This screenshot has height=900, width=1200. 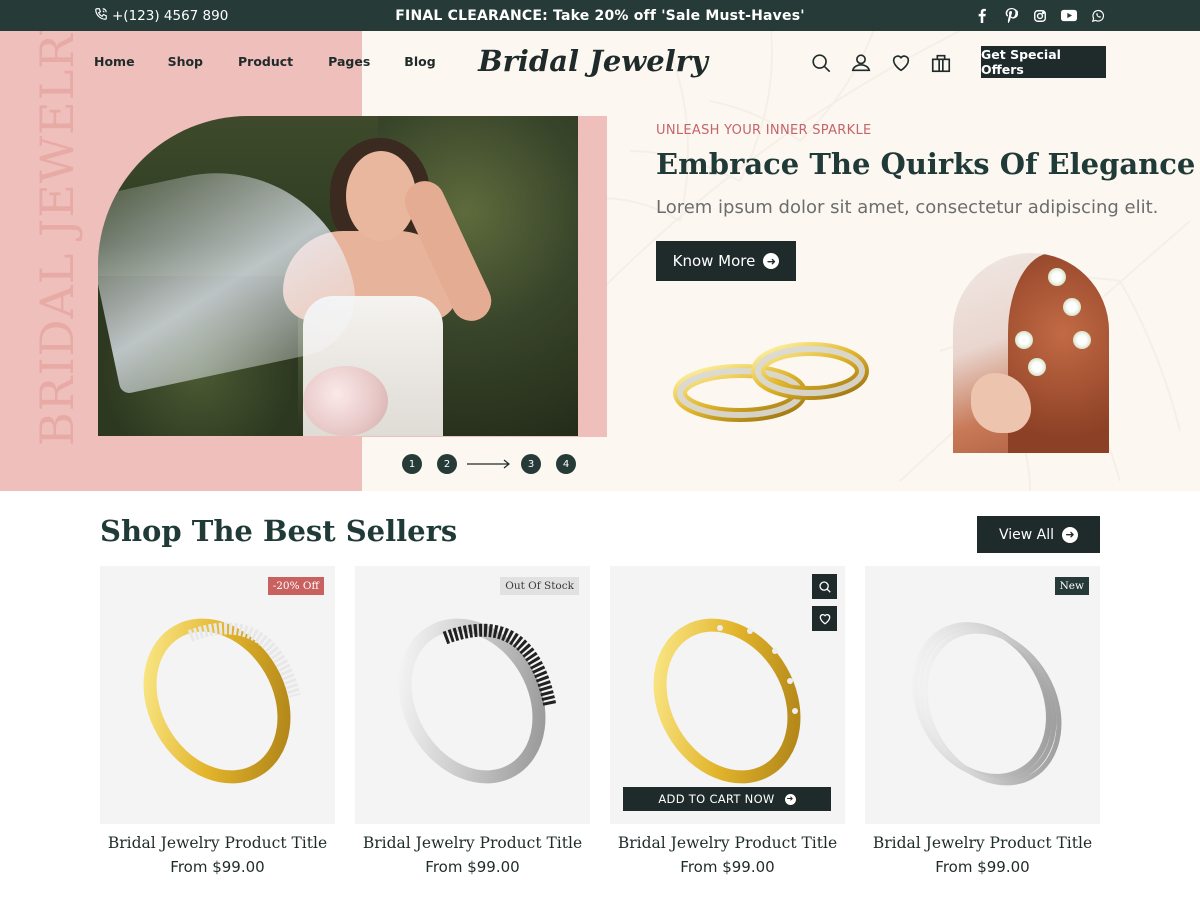 I want to click on product-image: Out Of Stock, so click(x=472, y=695).